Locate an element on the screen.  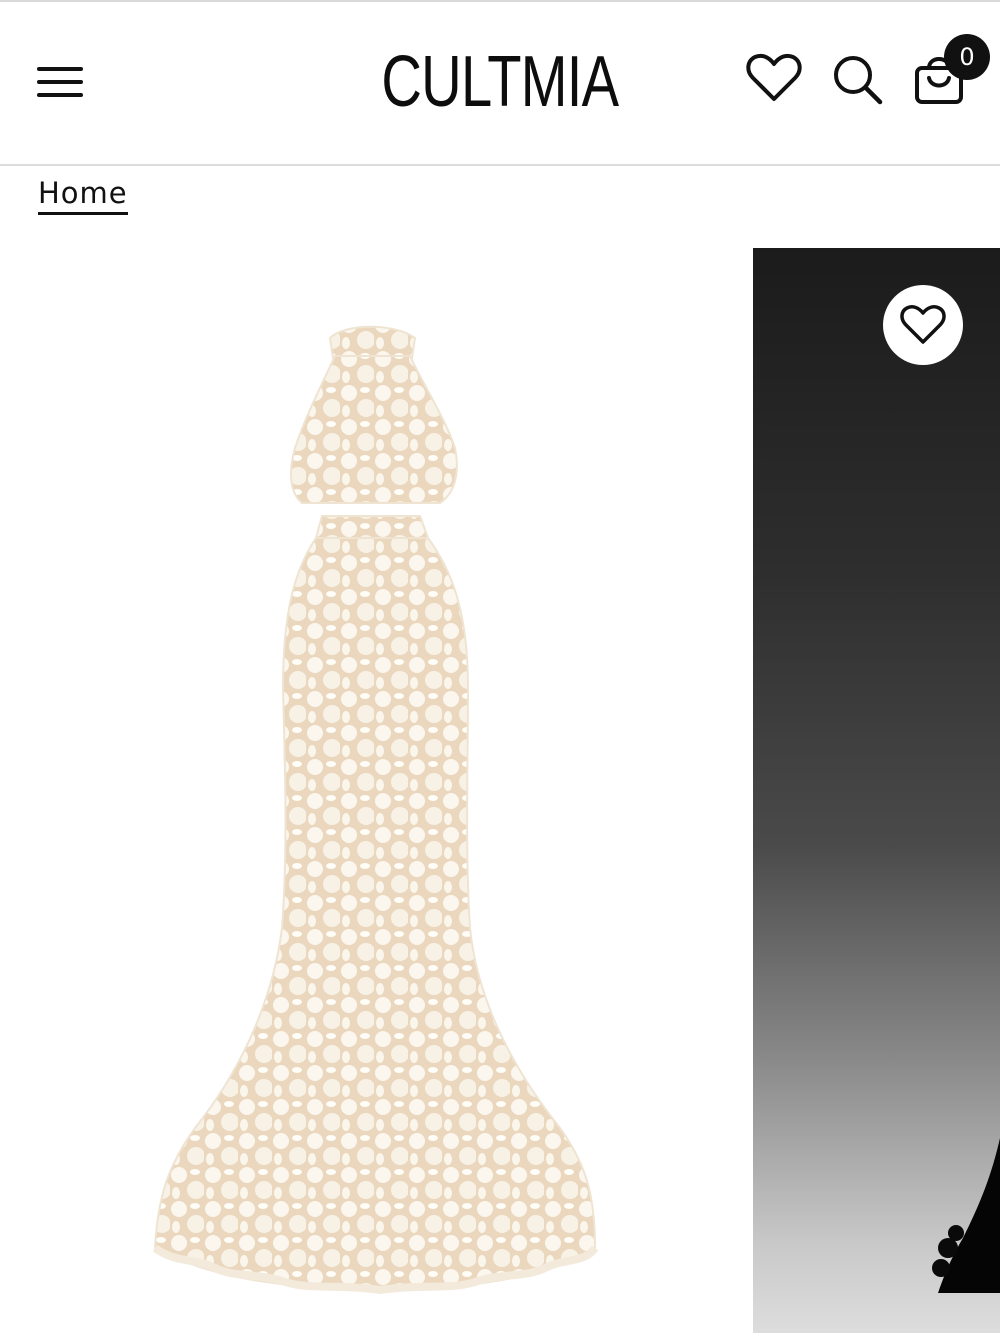
black-gown-silhouette is located at coordinates (966, 1215).